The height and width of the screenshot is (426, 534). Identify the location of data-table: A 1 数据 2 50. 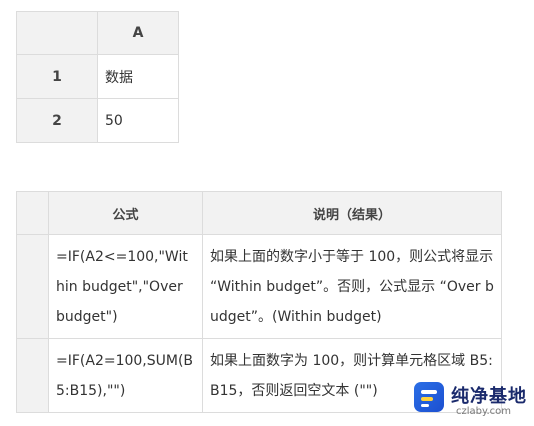
(97, 77).